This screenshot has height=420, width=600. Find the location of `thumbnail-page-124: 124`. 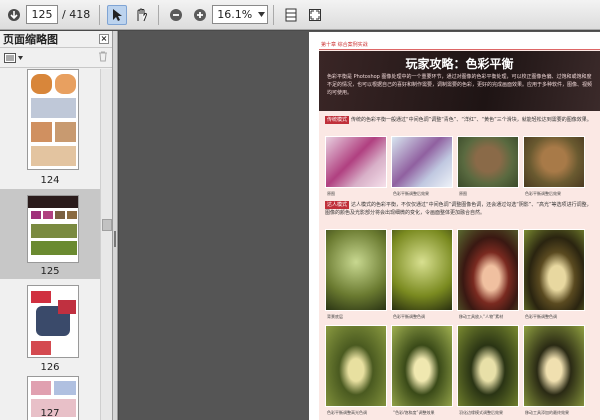

thumbnail-page-124: 124 is located at coordinates (50, 129).